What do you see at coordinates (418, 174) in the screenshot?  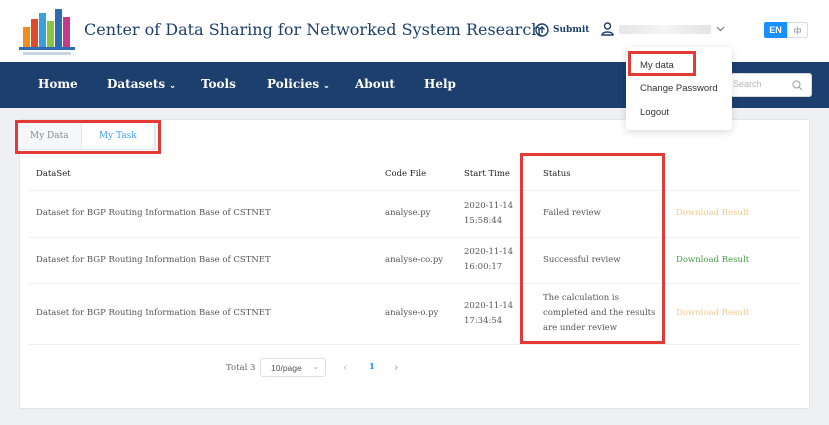 I see `column-header-code-file: Code File` at bounding box center [418, 174].